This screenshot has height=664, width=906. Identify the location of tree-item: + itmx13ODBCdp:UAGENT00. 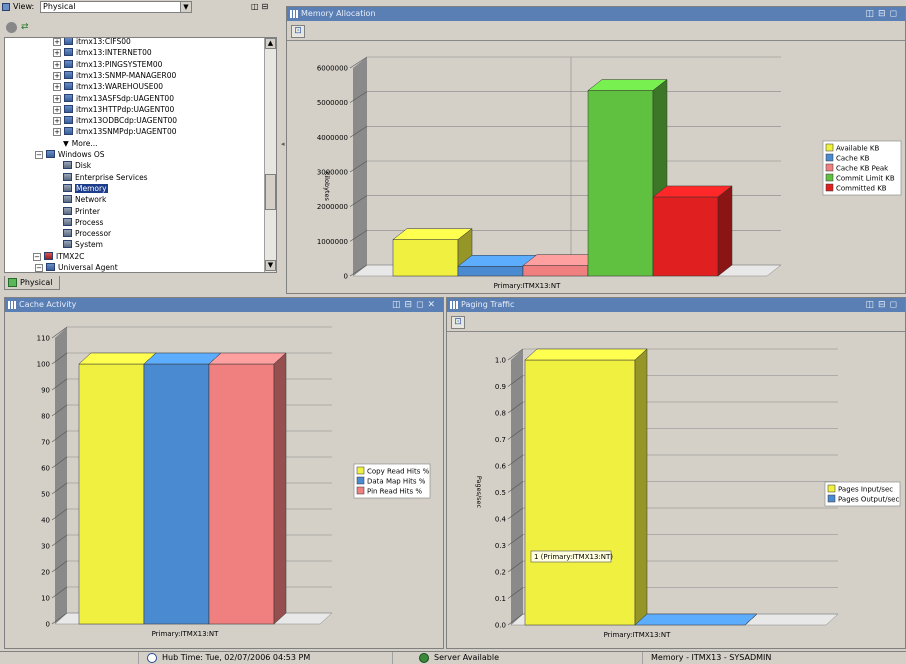
(115, 120).